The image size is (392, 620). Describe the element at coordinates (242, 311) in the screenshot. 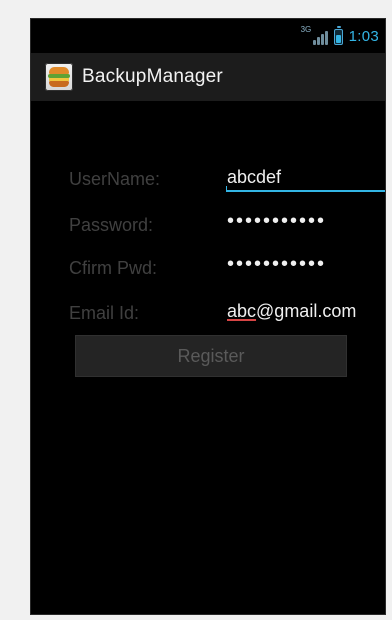

I see `email-spellcheck-word: abc` at that location.